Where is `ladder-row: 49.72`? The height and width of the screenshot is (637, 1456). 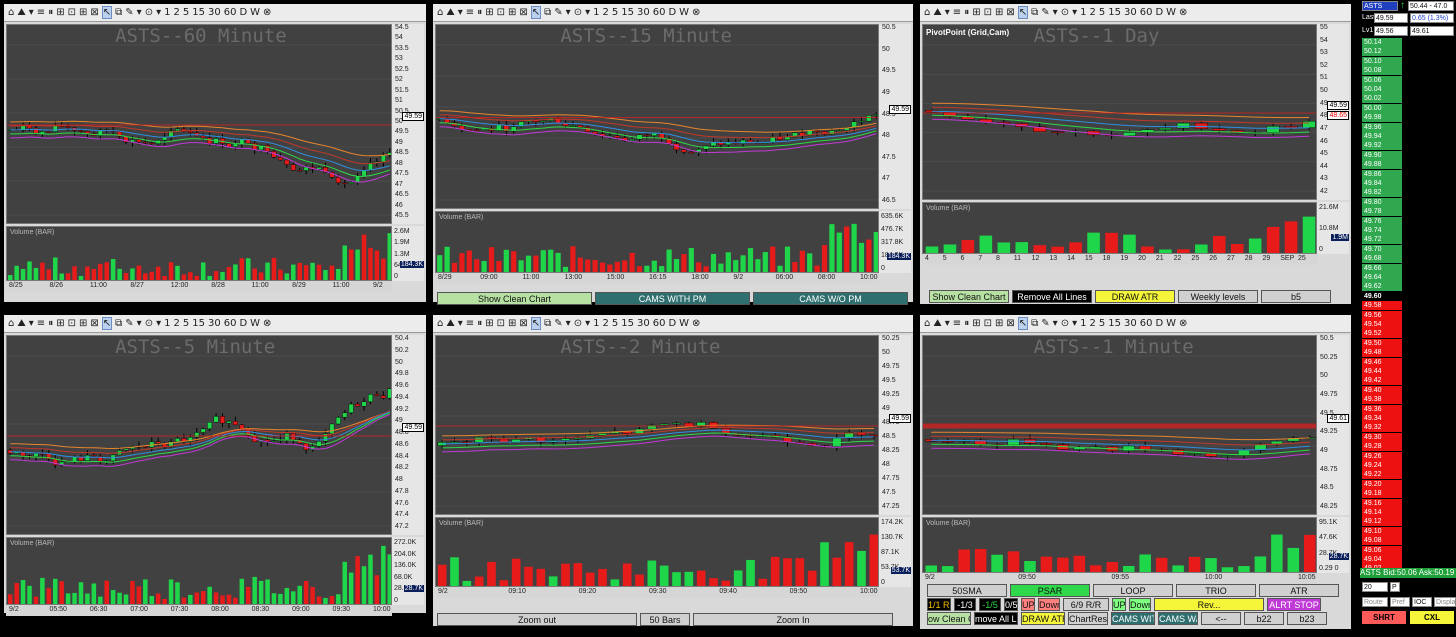 ladder-row: 49.72 is located at coordinates (1382, 240).